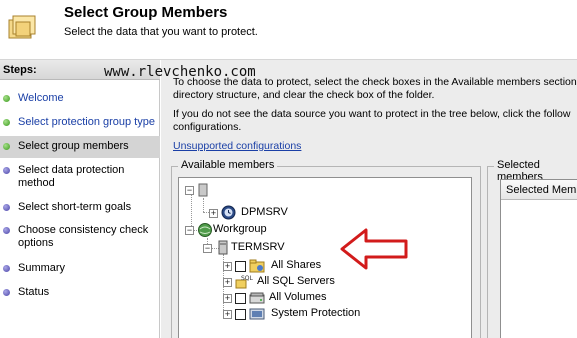  I want to click on all-shares-checkbox, so click(240, 266).